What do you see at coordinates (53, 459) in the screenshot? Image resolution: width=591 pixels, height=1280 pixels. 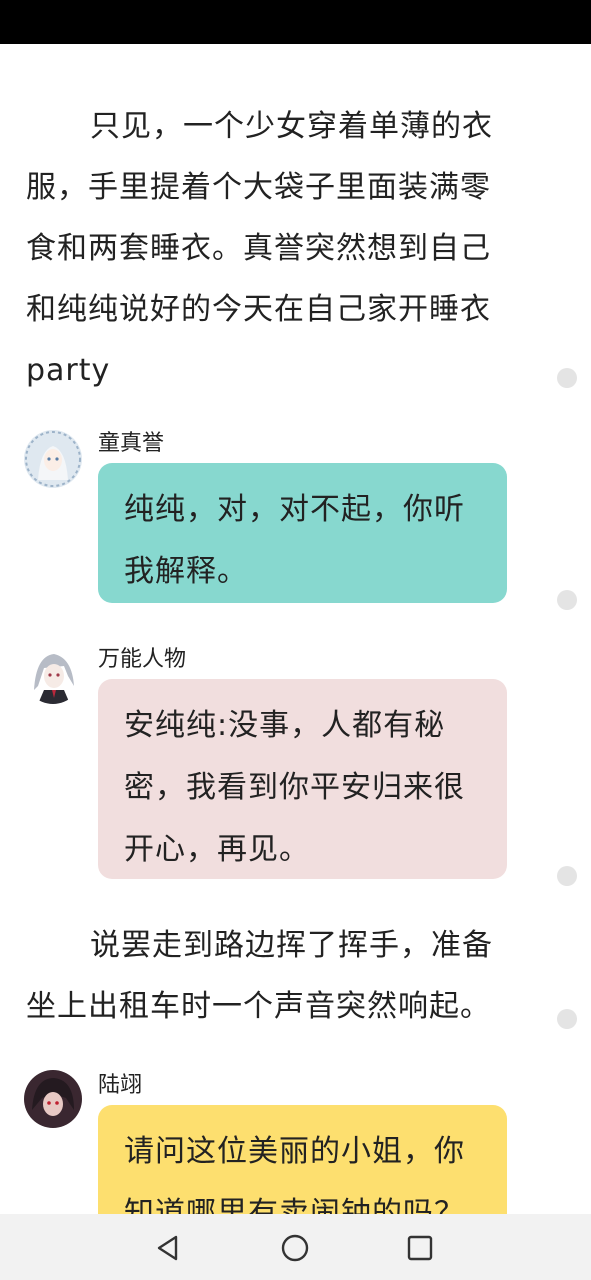 I see `avatar-tong-zhenyu` at bounding box center [53, 459].